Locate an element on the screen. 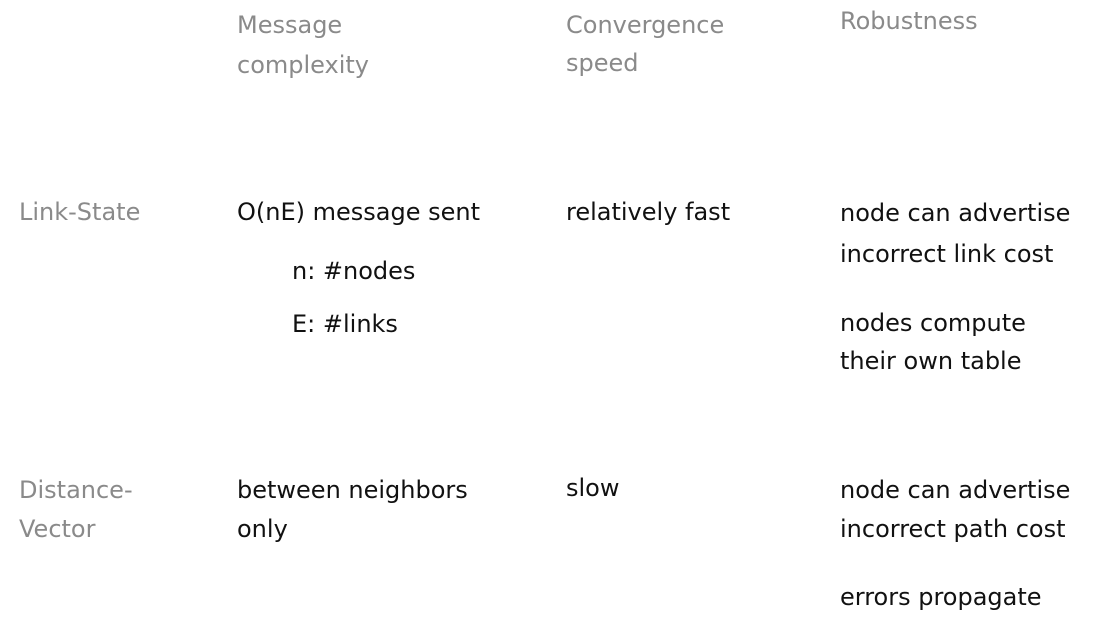  header-message-complexity-line1: Message is located at coordinates (290, 25).